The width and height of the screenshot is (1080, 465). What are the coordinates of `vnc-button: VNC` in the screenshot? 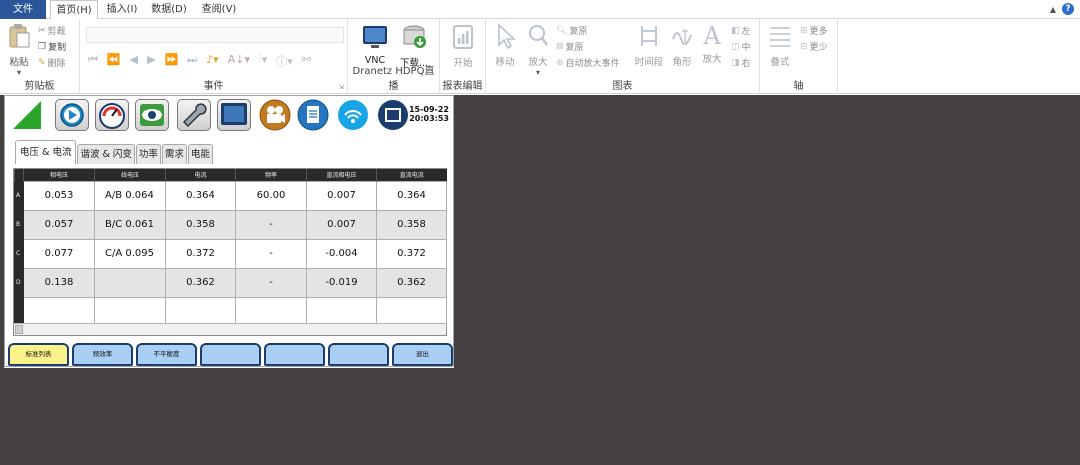 It's located at (375, 45).